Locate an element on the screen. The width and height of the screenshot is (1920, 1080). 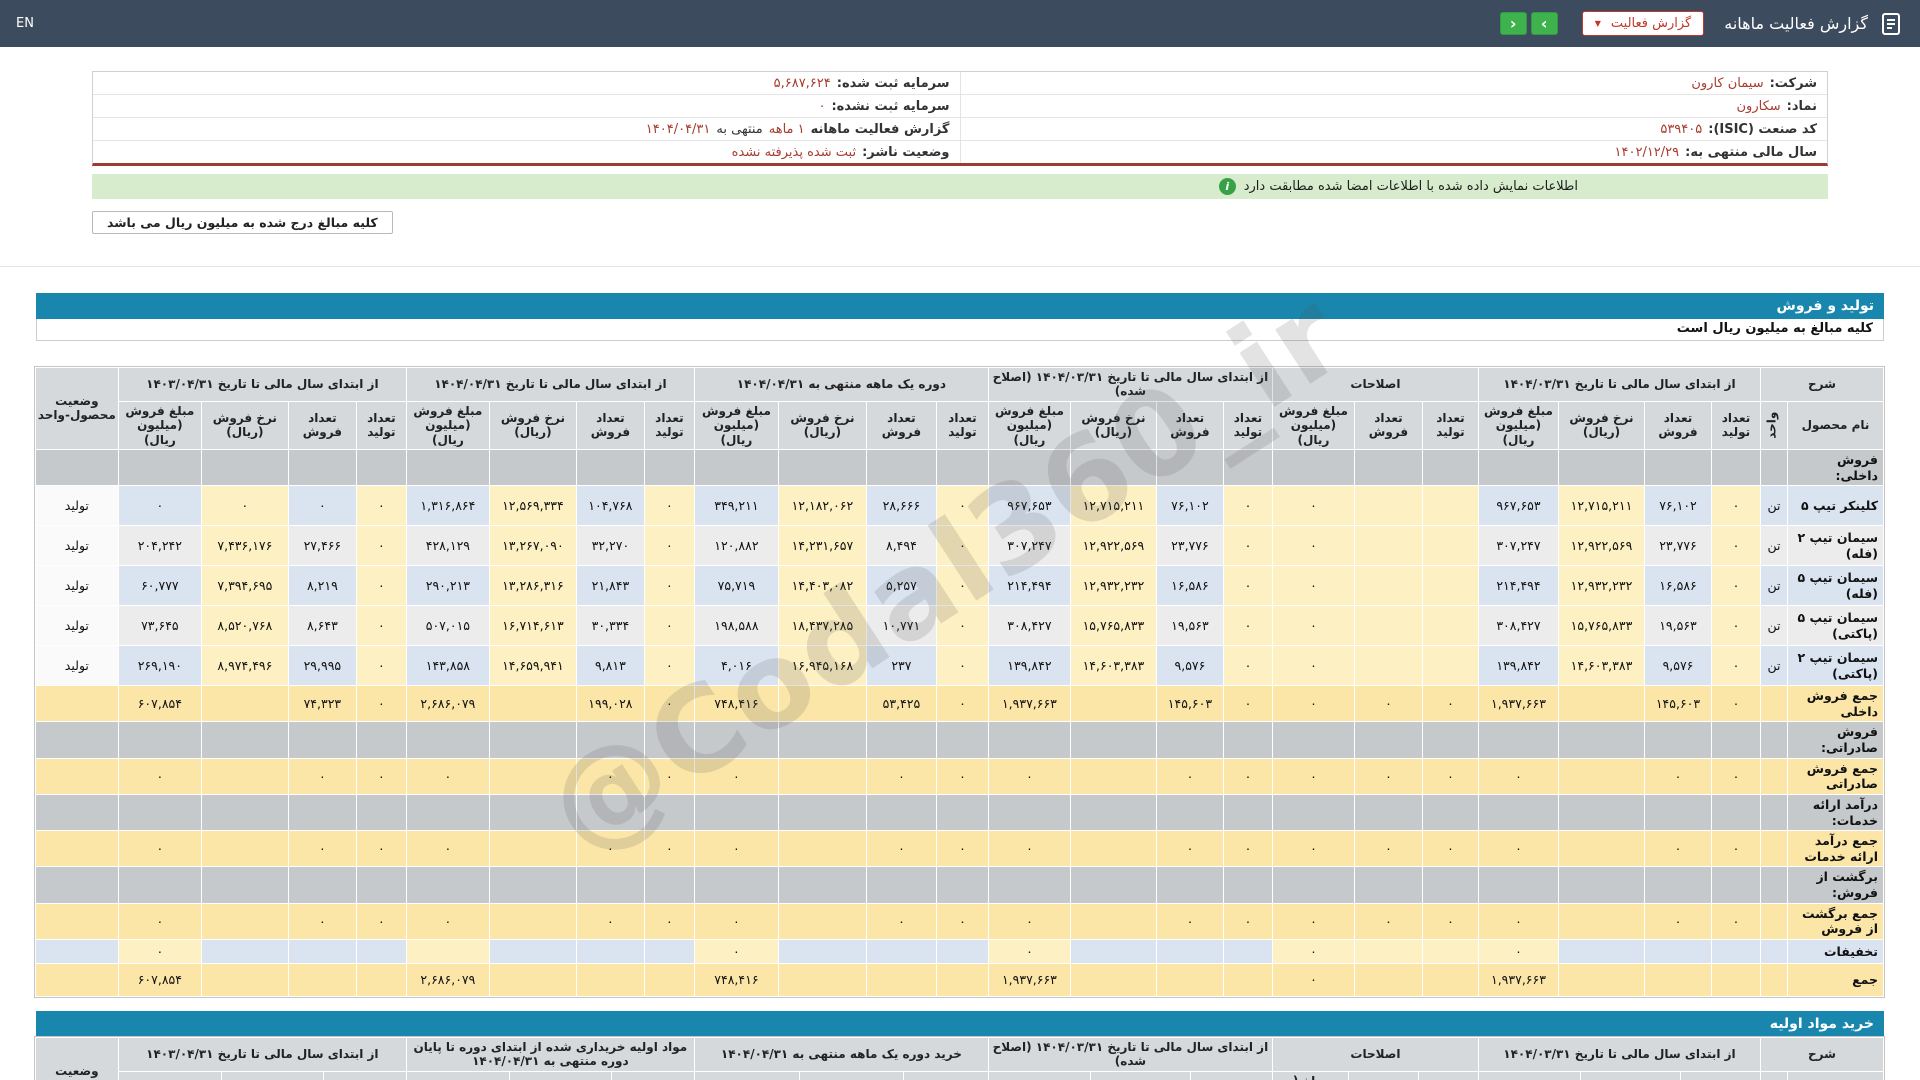
cell: جمع فروش صادراتی is located at coordinates (1835, 776).